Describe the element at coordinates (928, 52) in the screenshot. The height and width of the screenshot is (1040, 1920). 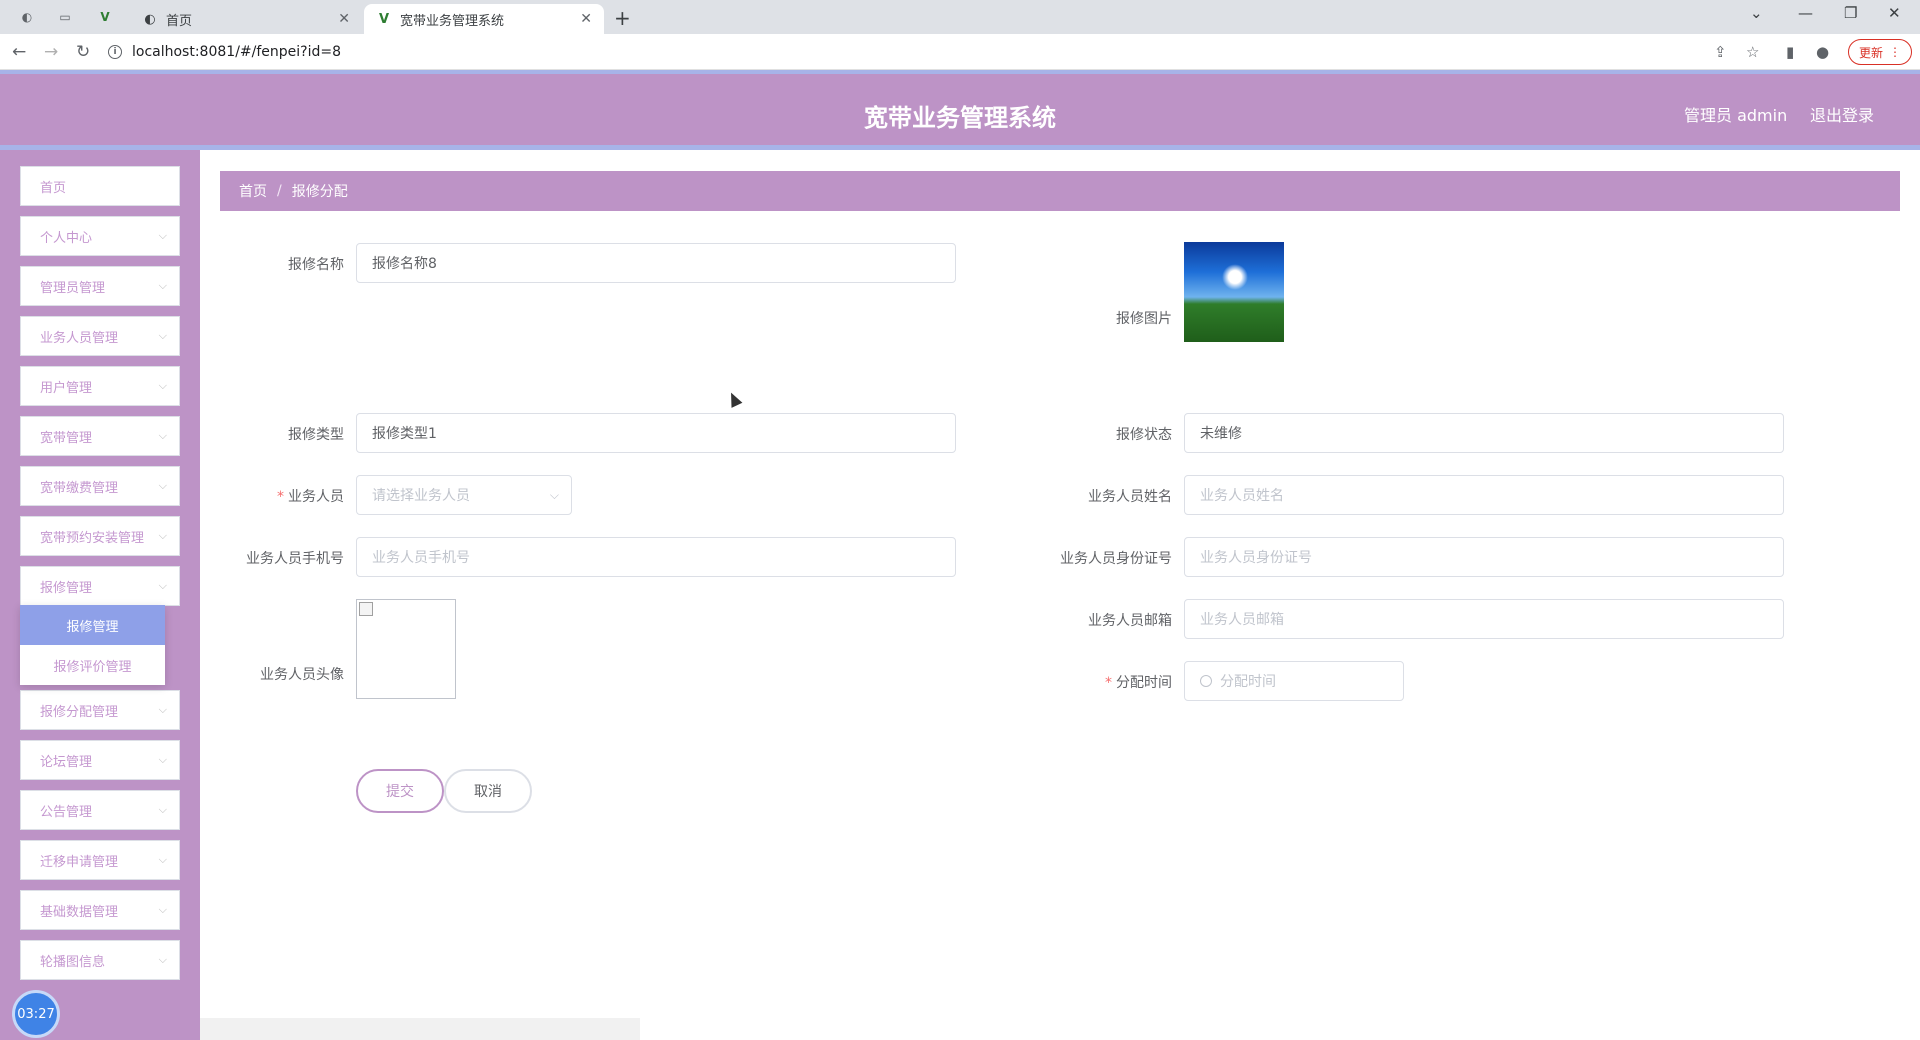
I see `url-field: i localhost:8081/#/fenpei?id=8` at that location.